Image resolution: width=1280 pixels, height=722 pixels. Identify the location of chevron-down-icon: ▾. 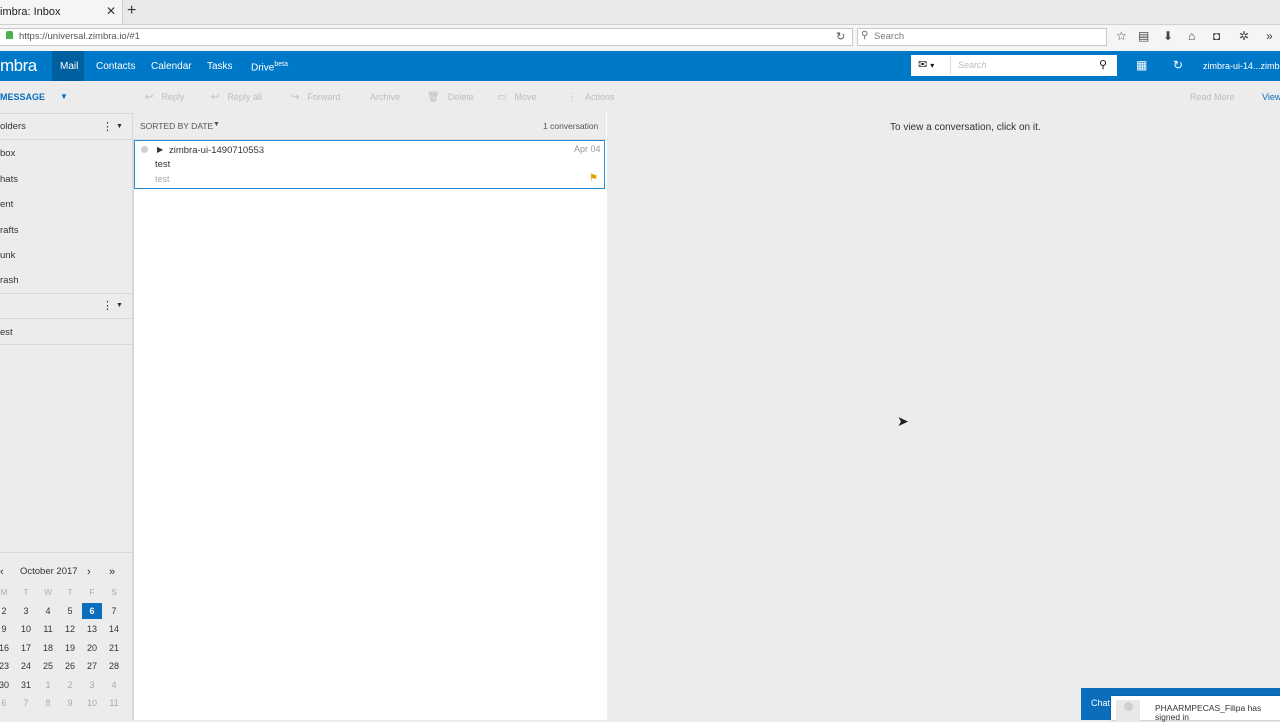
(932, 65).